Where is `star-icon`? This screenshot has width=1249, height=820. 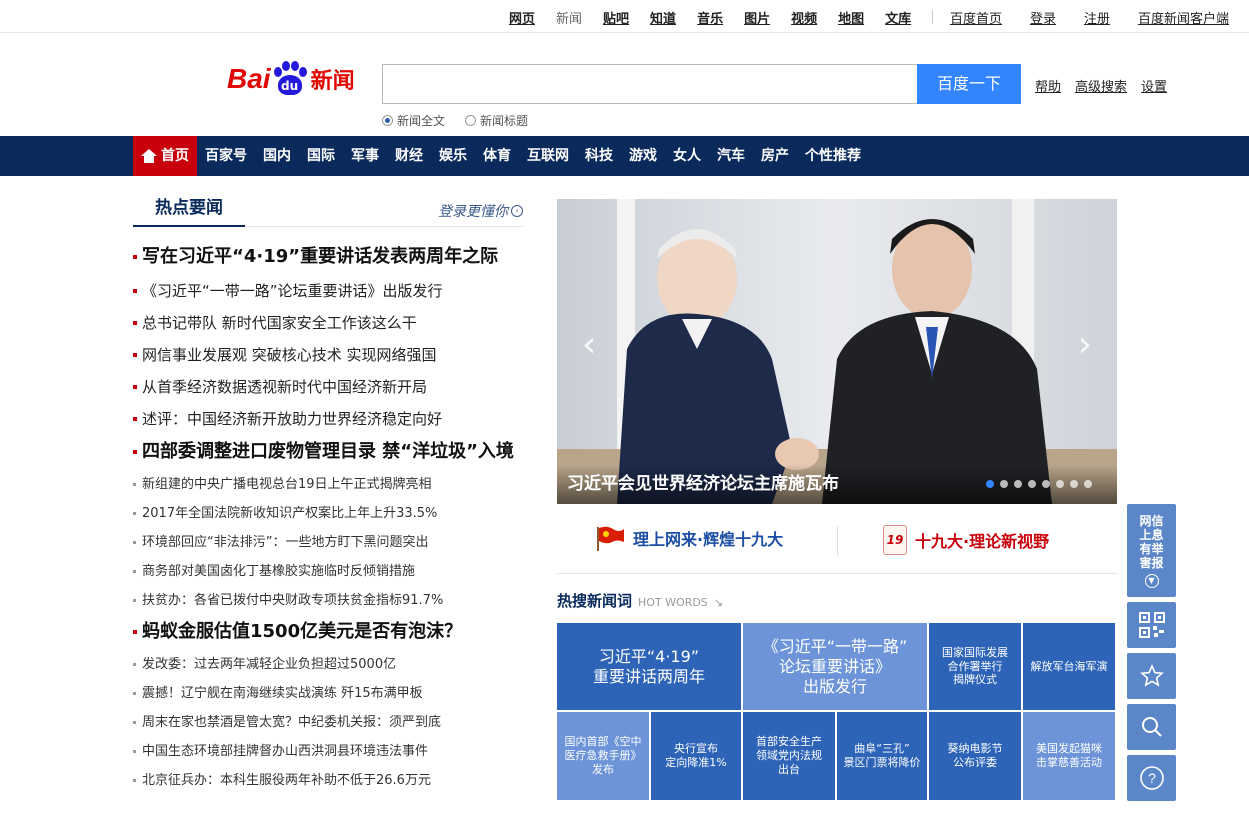
star-icon is located at coordinates (1151, 675).